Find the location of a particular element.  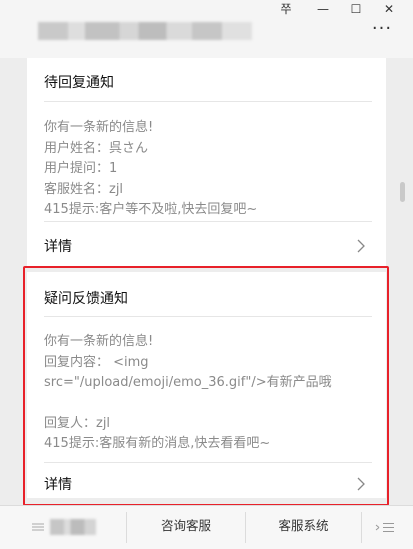

blurred-account-title is located at coordinates (145, 31).